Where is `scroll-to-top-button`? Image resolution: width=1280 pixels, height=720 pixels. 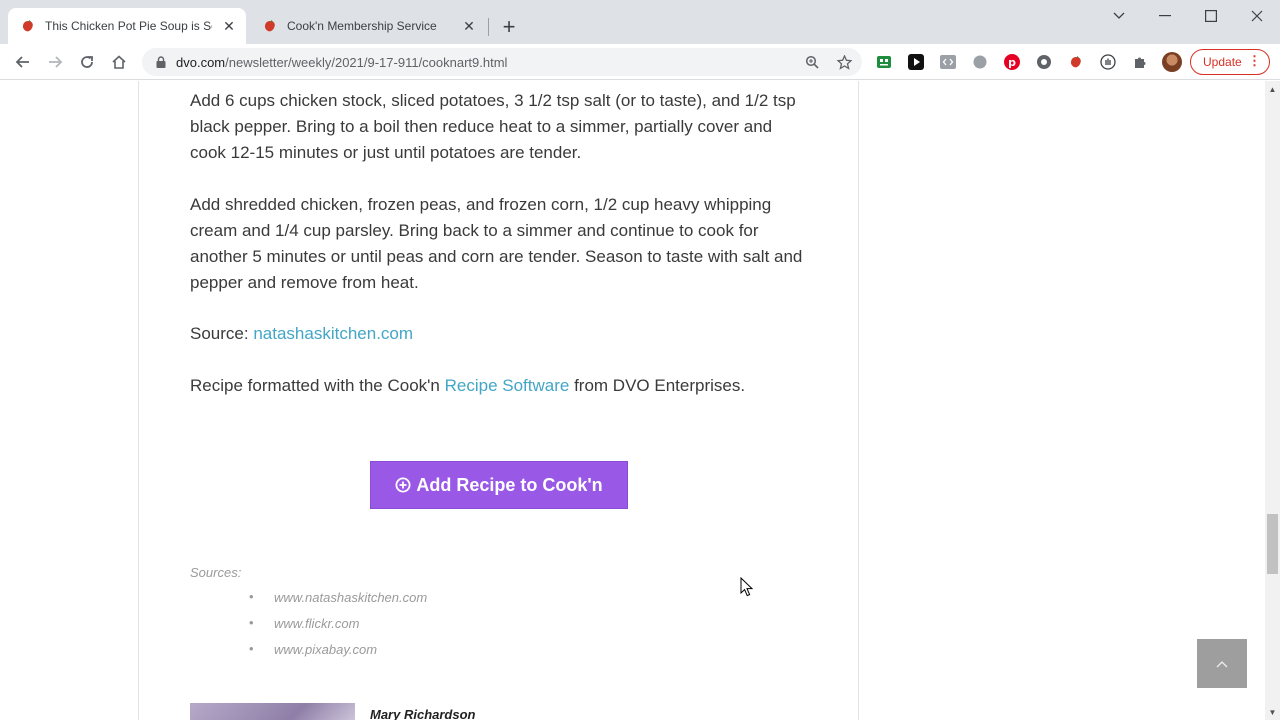
scroll-to-top-button is located at coordinates (1222, 663).